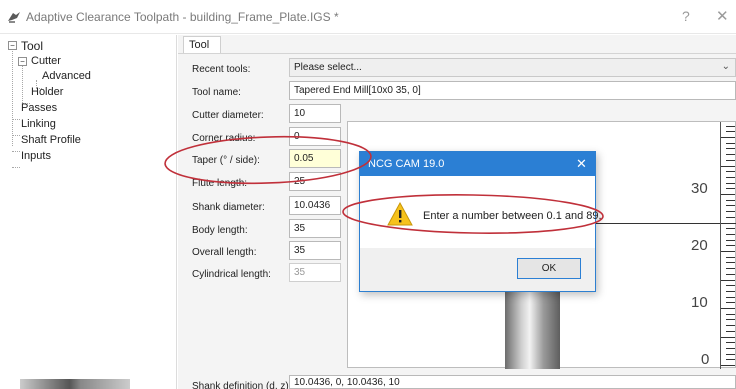 Image resolution: width=736 pixels, height=389 pixels. I want to click on overall-length-field: 35, so click(315, 250).